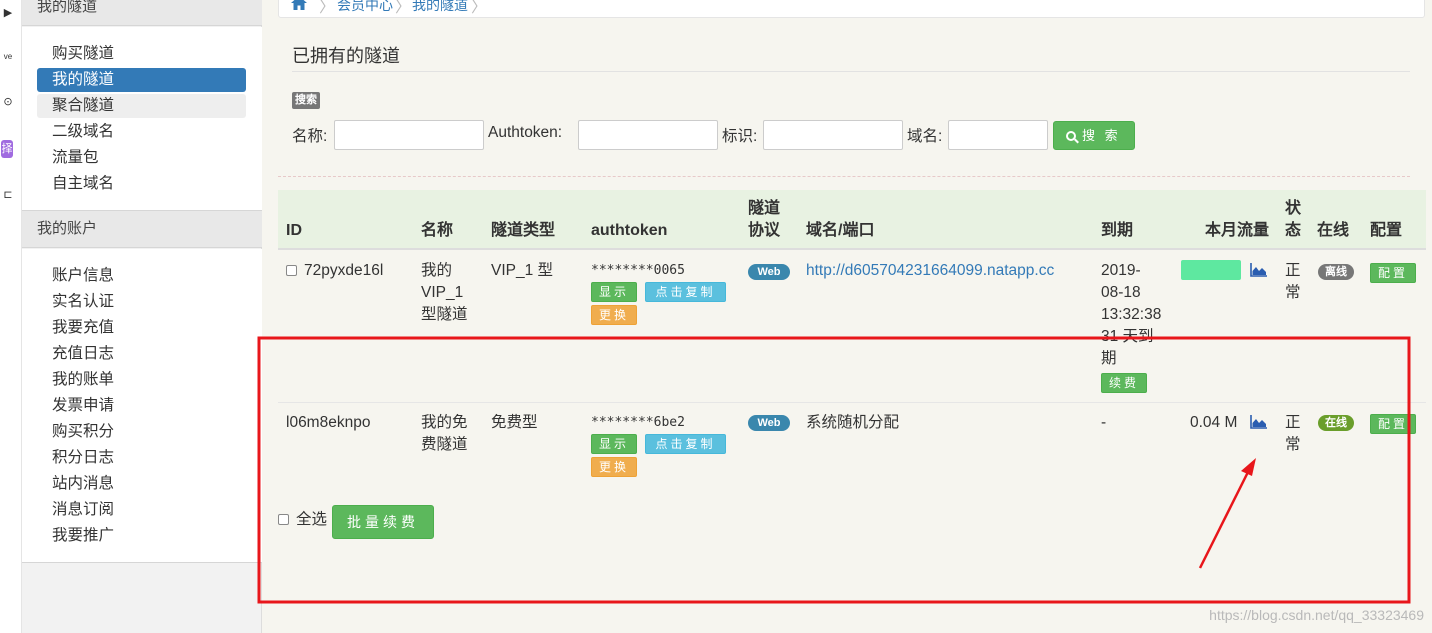  What do you see at coordinates (522, 270) in the screenshot?
I see `tunnel-type: VIP_1 型` at bounding box center [522, 270].